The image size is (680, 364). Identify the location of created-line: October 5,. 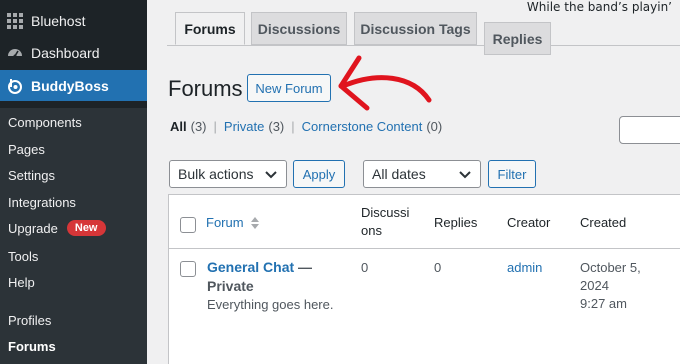
(610, 267).